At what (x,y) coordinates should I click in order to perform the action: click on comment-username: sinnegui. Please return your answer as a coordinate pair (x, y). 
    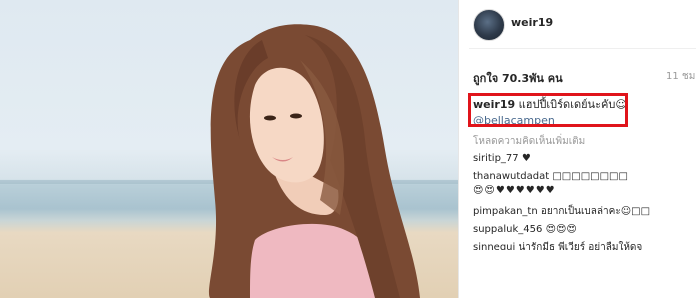
    Looking at the image, I should click on (494, 246).